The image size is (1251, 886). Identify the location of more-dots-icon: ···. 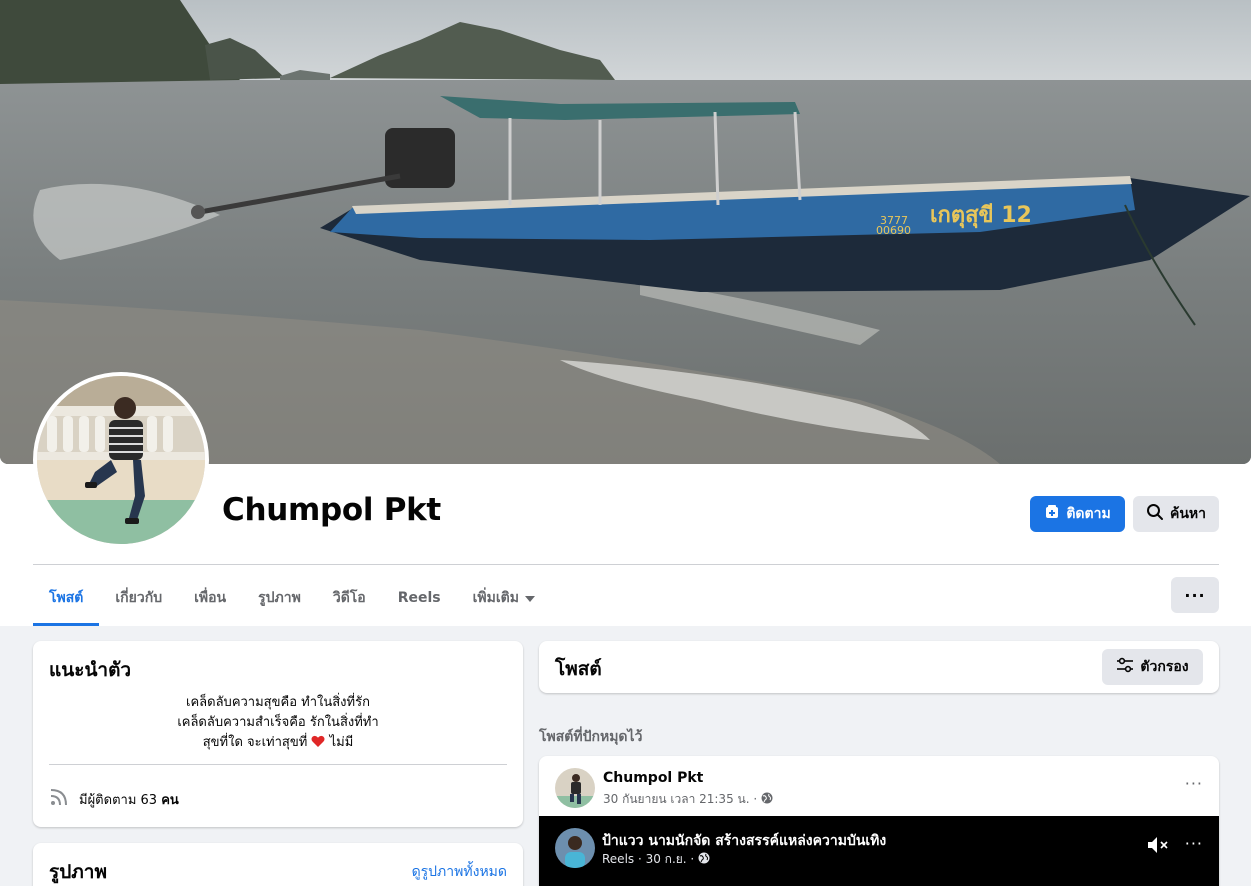
(1195, 595).